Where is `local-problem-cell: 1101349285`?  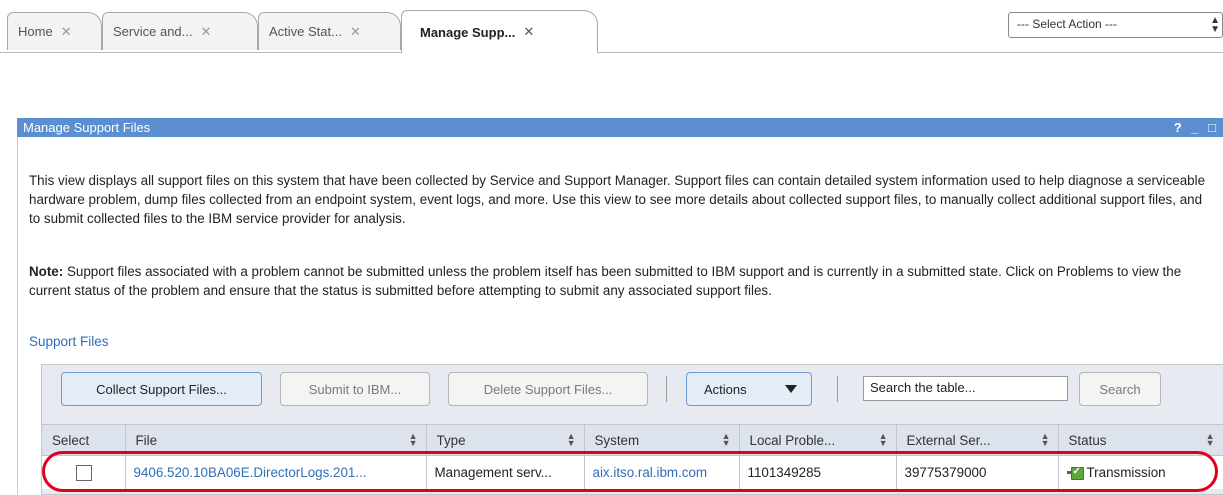
local-problem-cell: 1101349285 is located at coordinates (818, 472).